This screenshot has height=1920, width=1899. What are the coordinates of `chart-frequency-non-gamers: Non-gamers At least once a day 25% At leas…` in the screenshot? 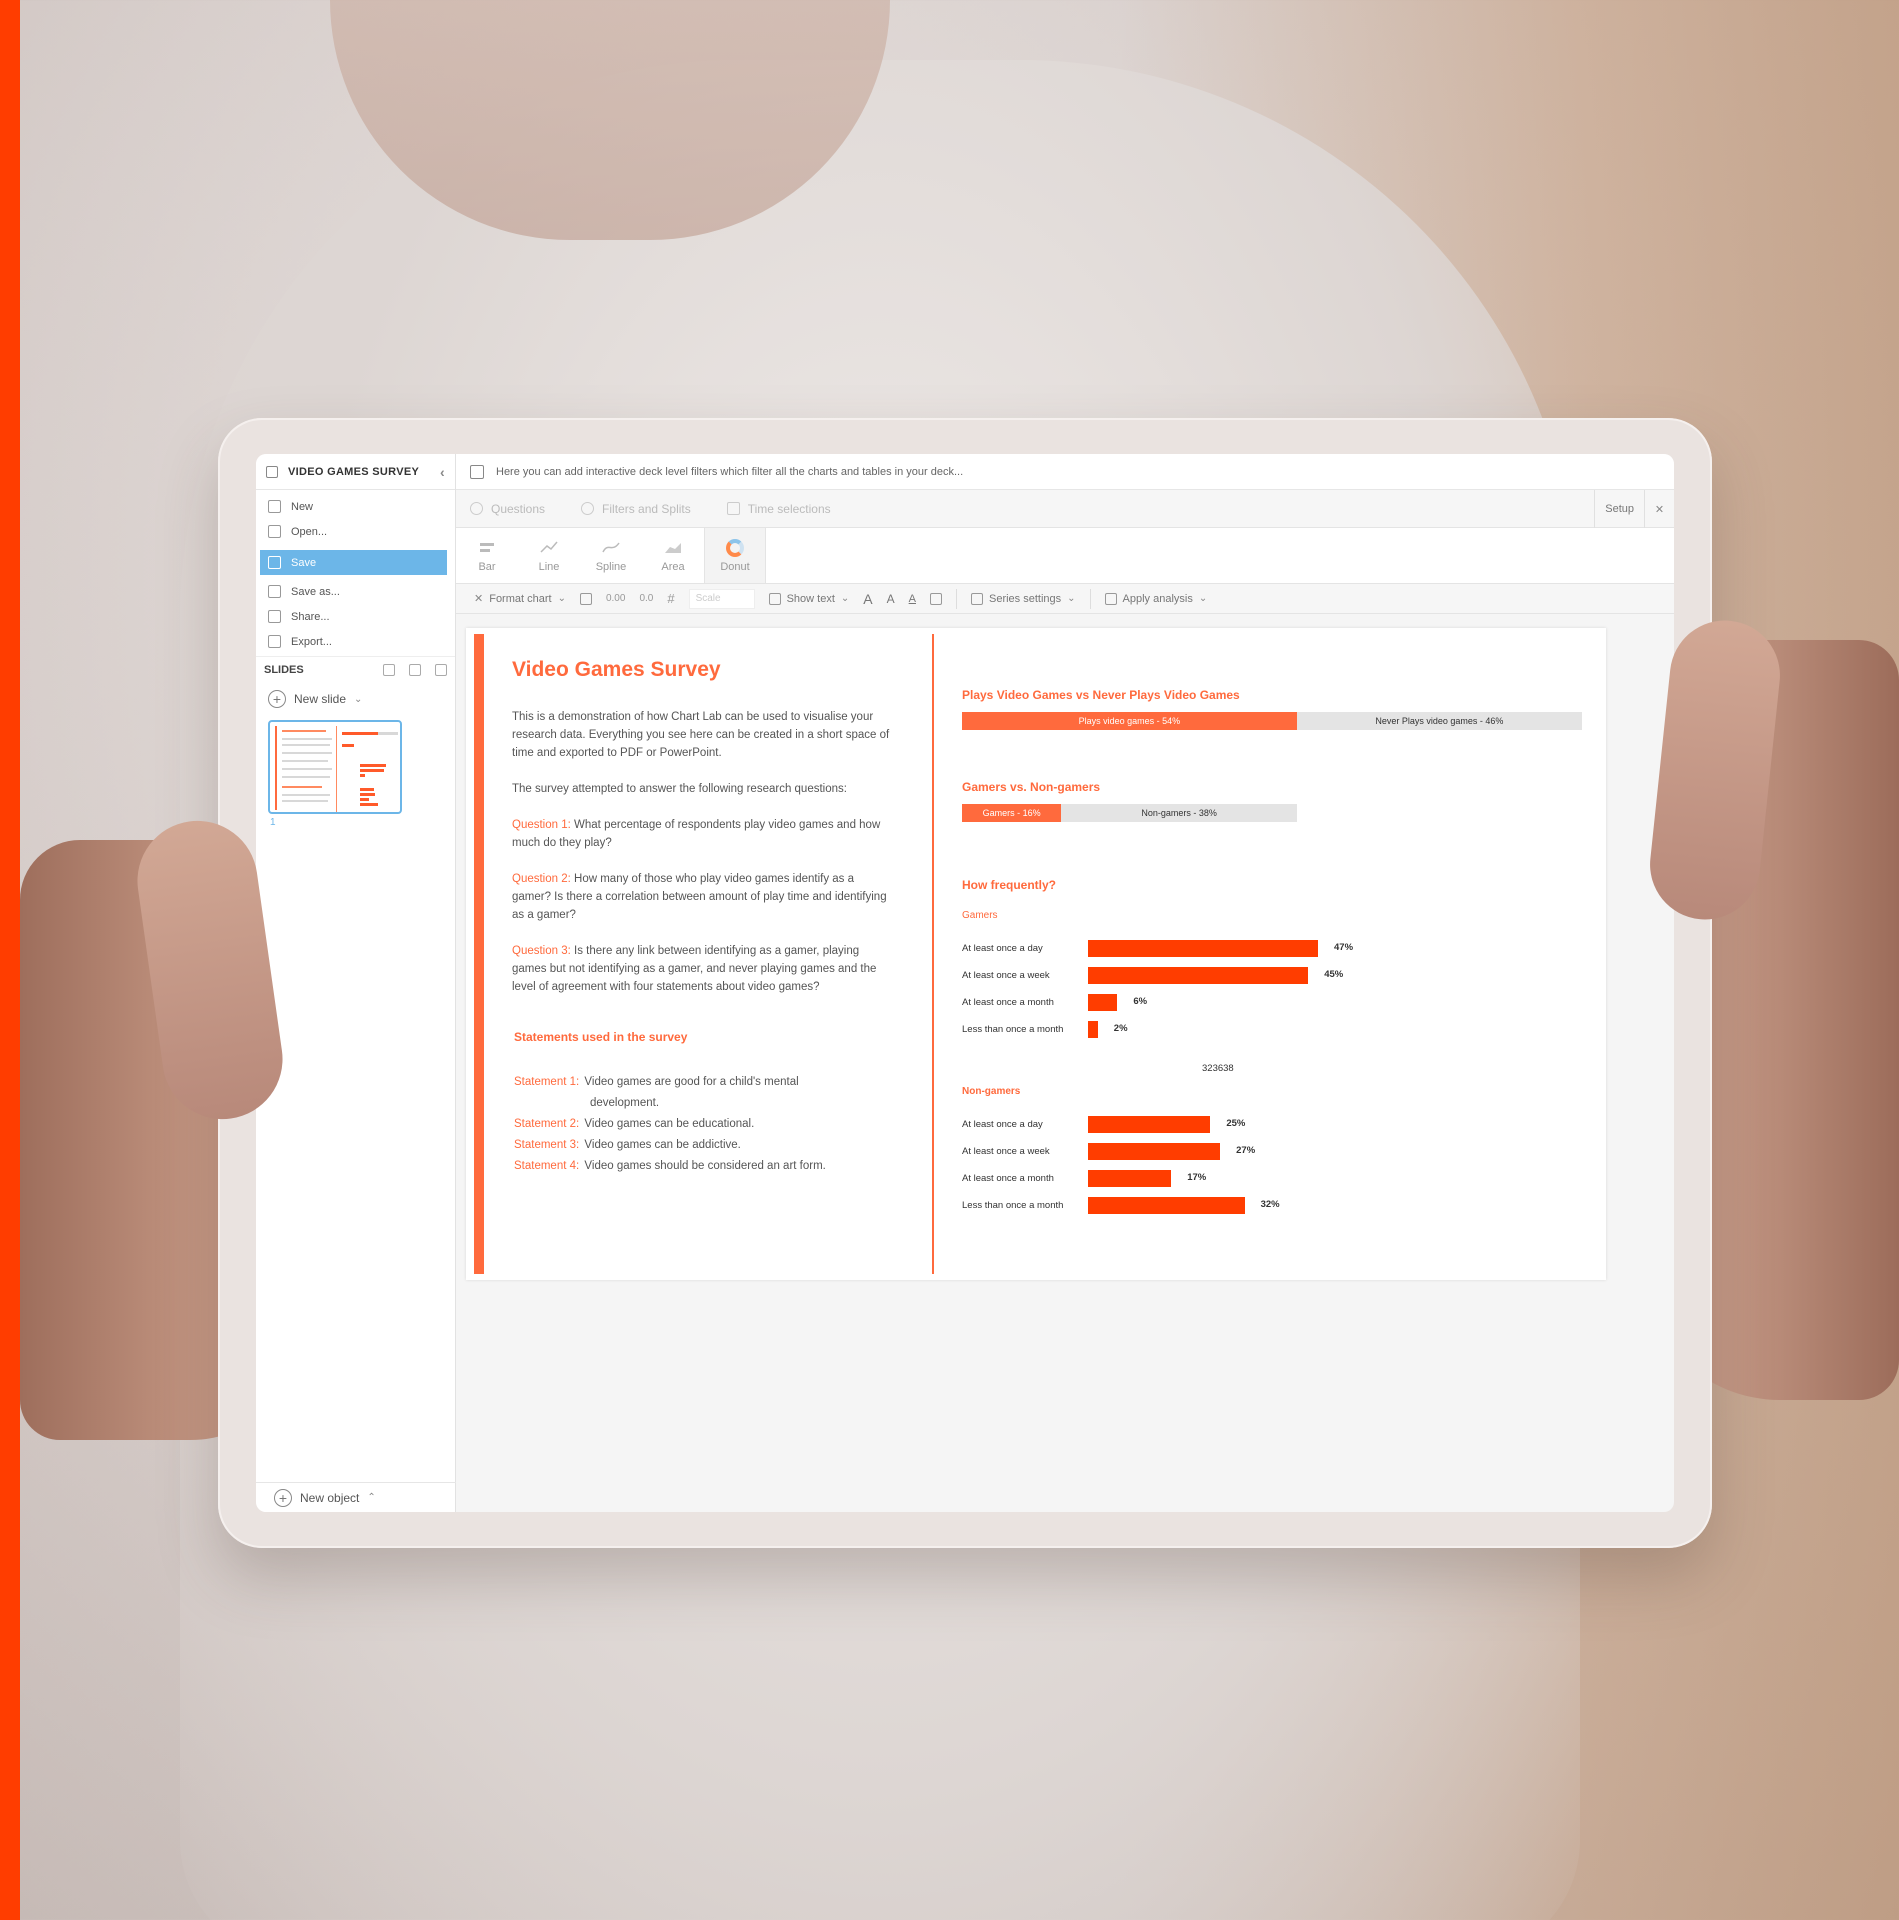 It's located at (1272, 1152).